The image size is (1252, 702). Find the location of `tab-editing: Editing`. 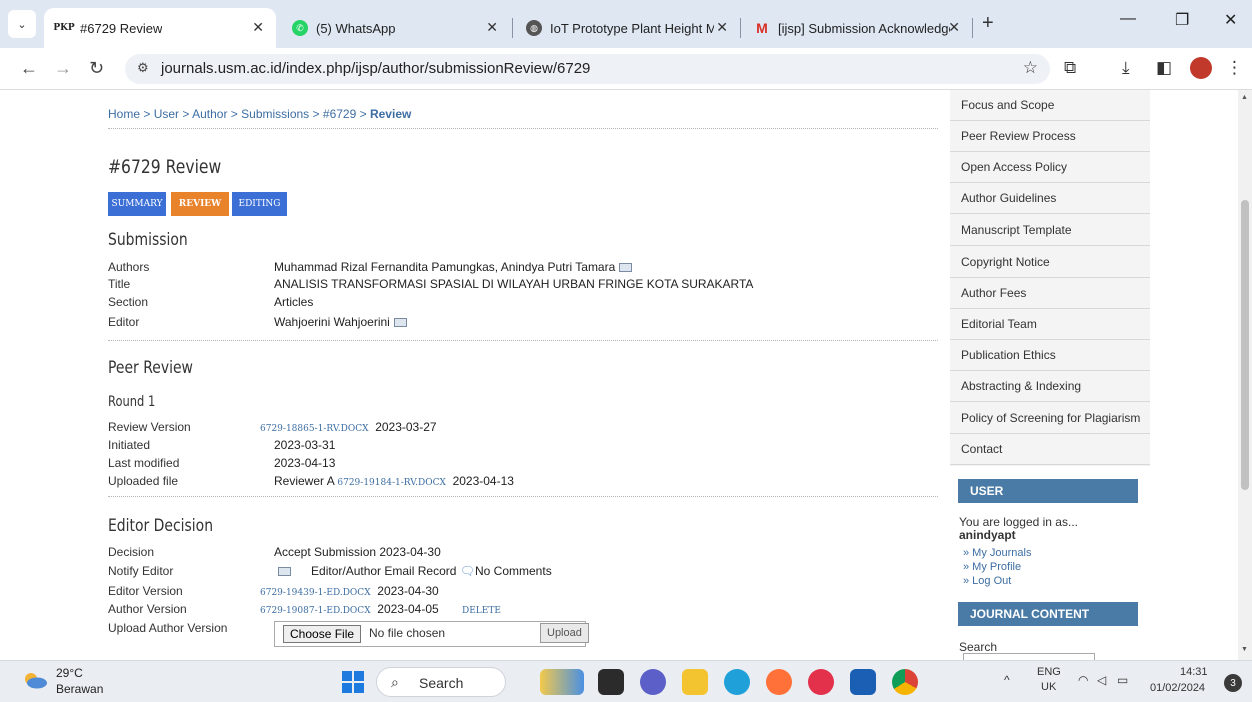

tab-editing: Editing is located at coordinates (259, 204).